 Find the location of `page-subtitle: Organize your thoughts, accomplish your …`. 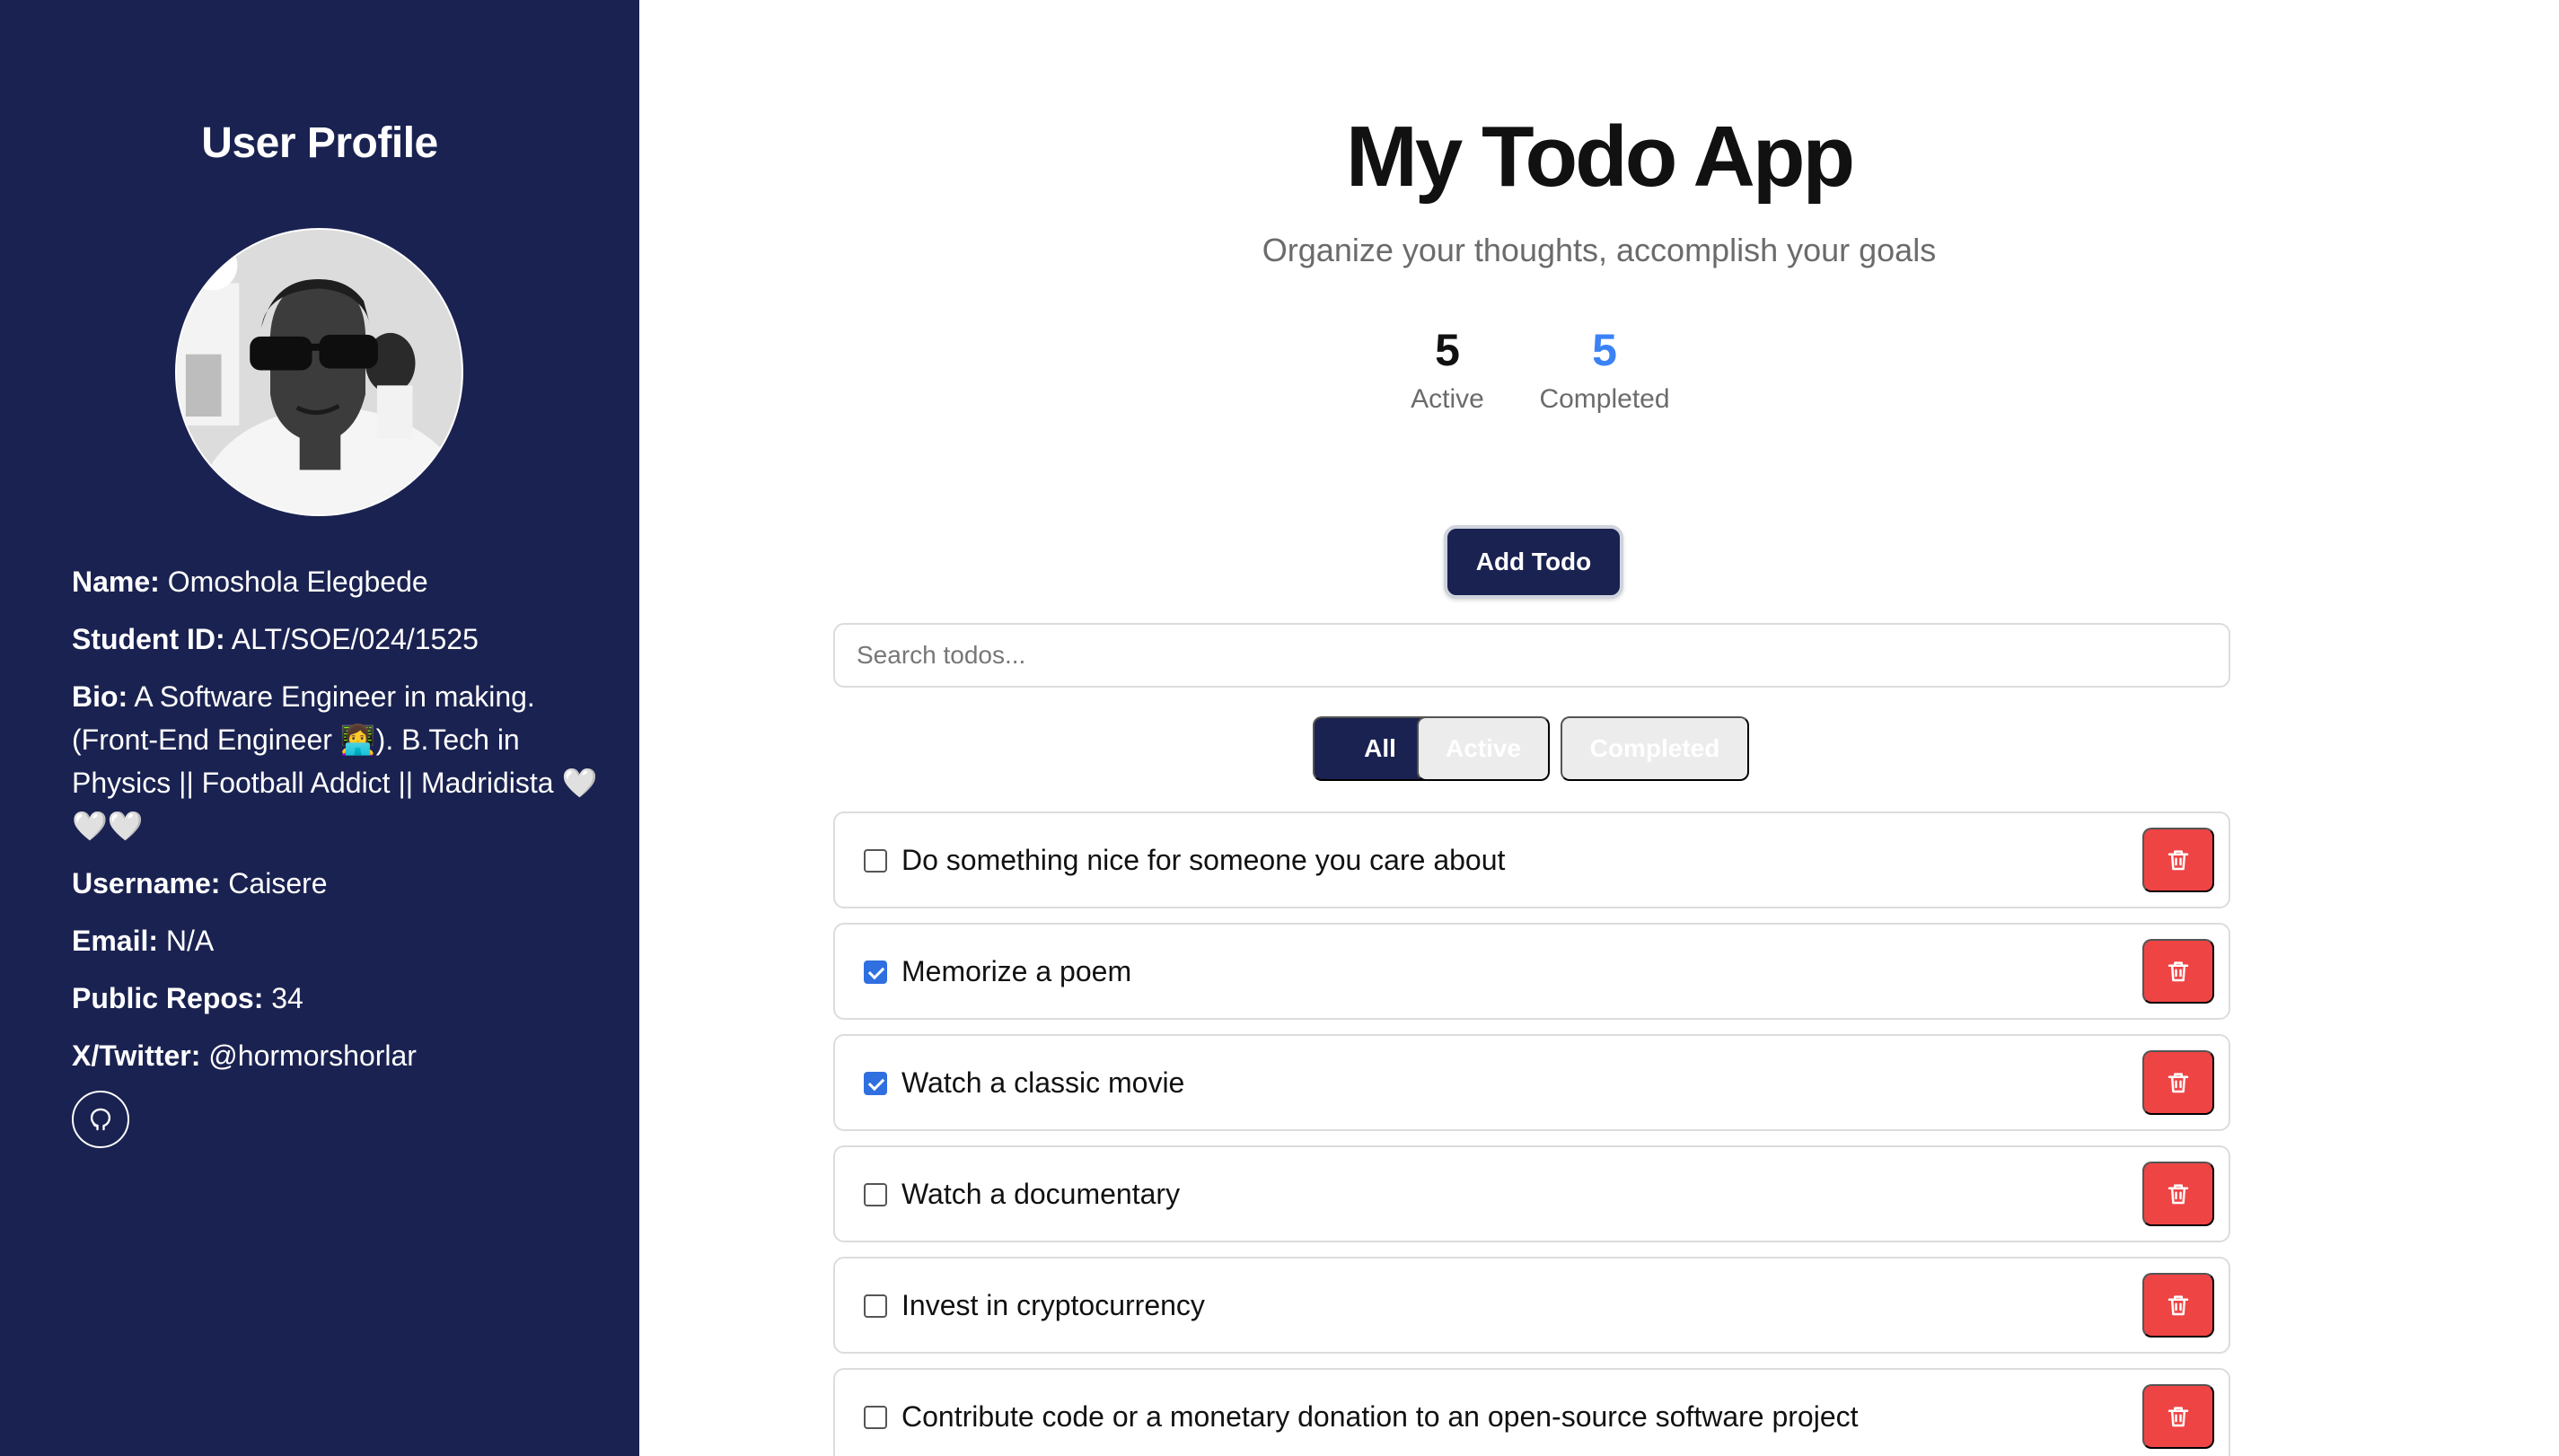

page-subtitle: Organize your thoughts, accomplish your … is located at coordinates (1600, 250).